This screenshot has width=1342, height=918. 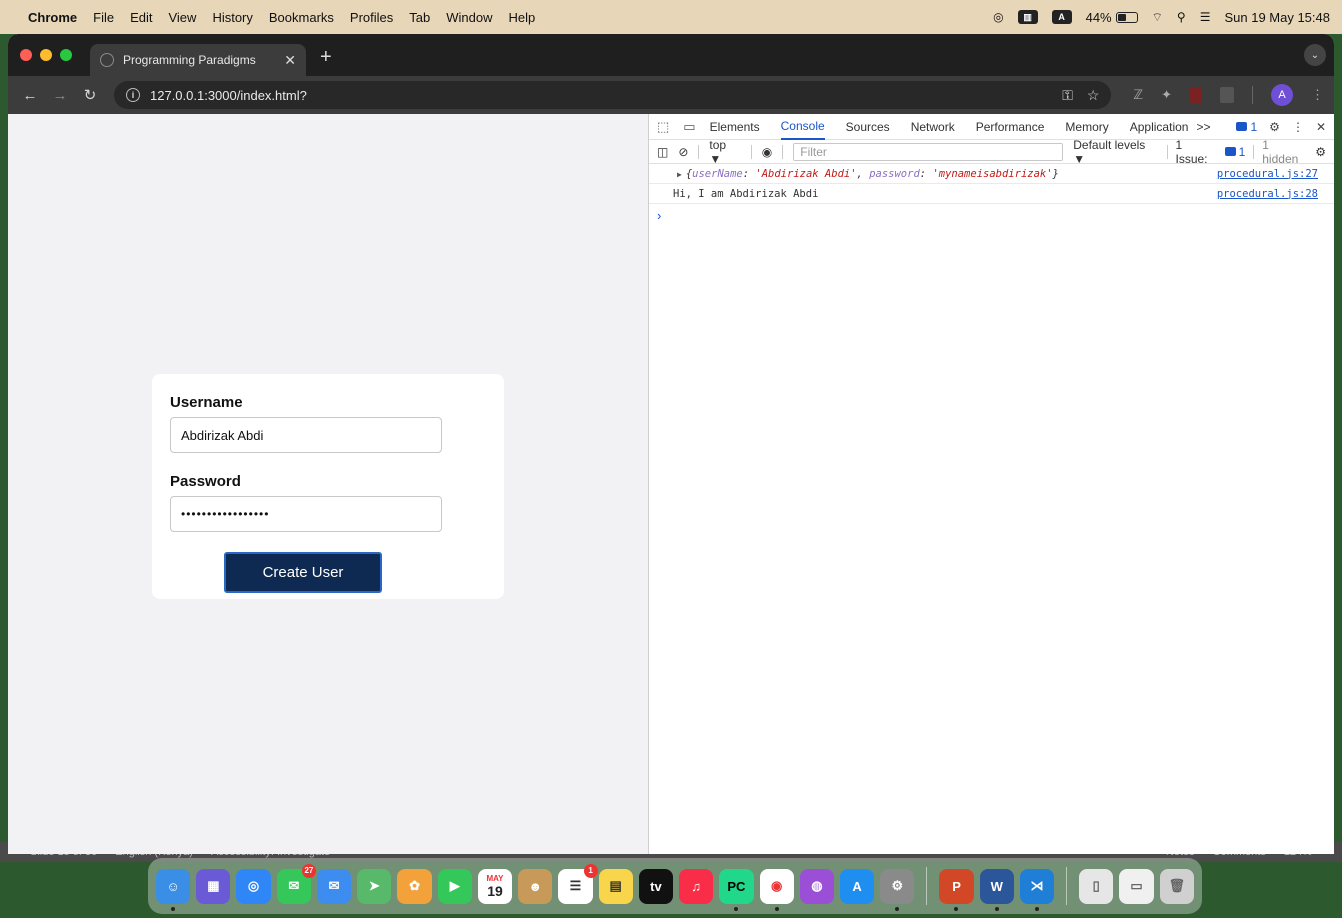 I want to click on menu-history: History, so click(x=232, y=17).